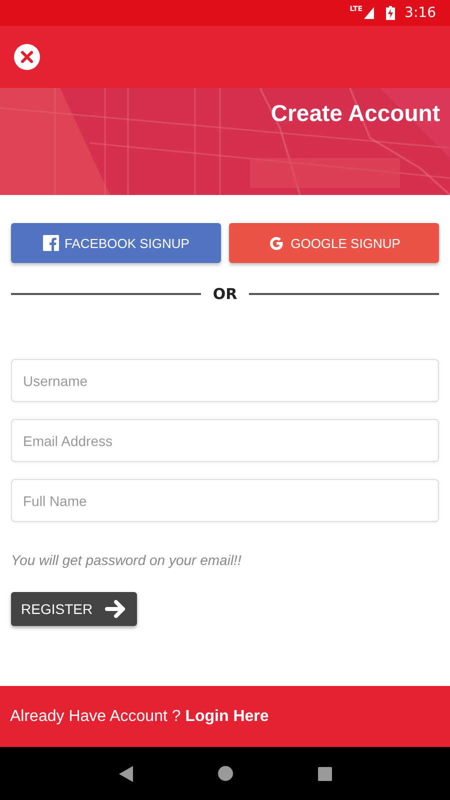 The width and height of the screenshot is (450, 800). What do you see at coordinates (334, 243) in the screenshot?
I see `signup-button: GOOGLE SIGNUP` at bounding box center [334, 243].